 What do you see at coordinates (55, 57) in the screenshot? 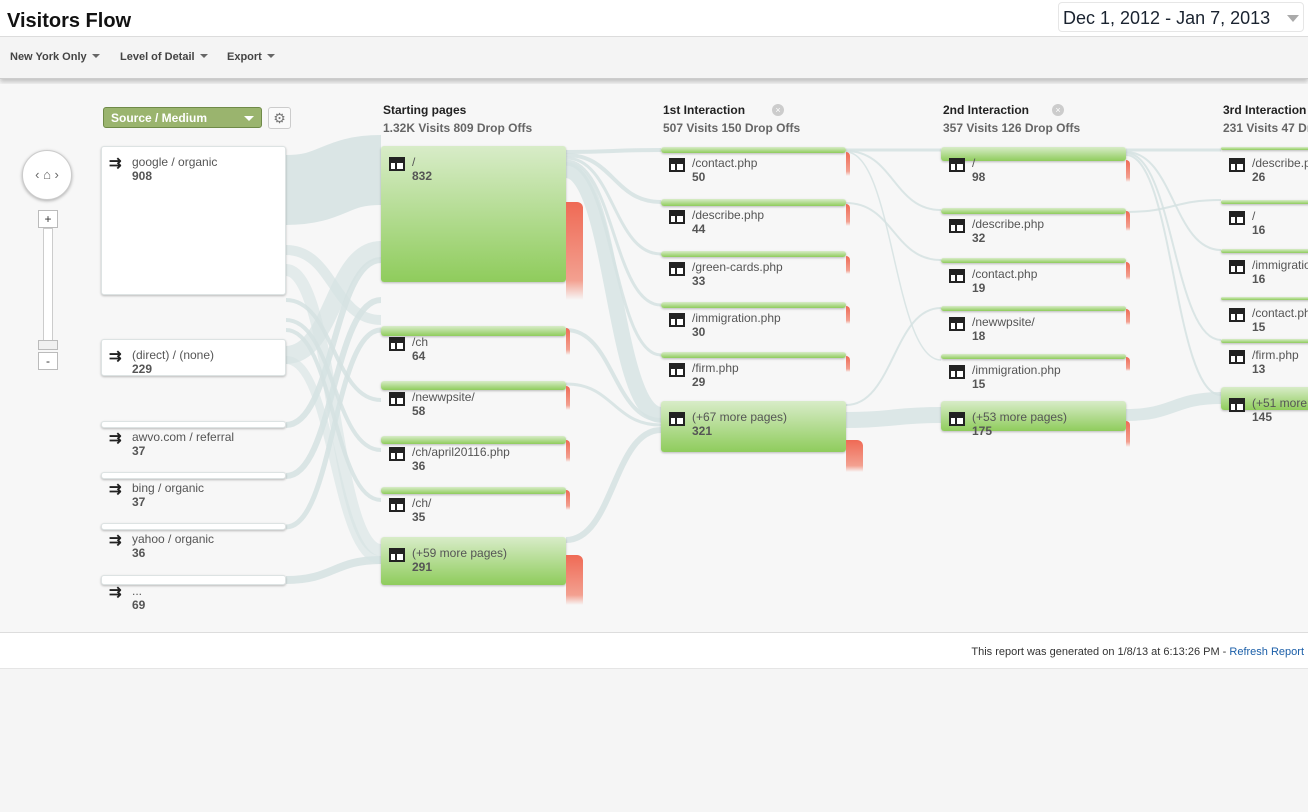
I see `segment-menu: New York Only` at bounding box center [55, 57].